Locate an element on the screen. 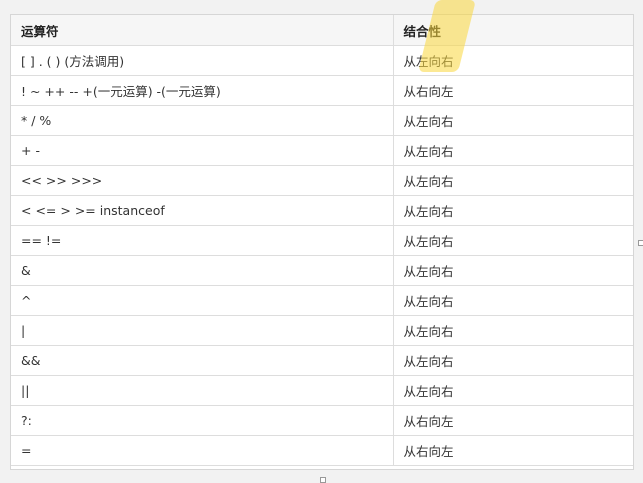 This screenshot has height=483, width=643. operator-cell: ! ~ ++ -- +(一元运算) -(一元运算) is located at coordinates (202, 90).